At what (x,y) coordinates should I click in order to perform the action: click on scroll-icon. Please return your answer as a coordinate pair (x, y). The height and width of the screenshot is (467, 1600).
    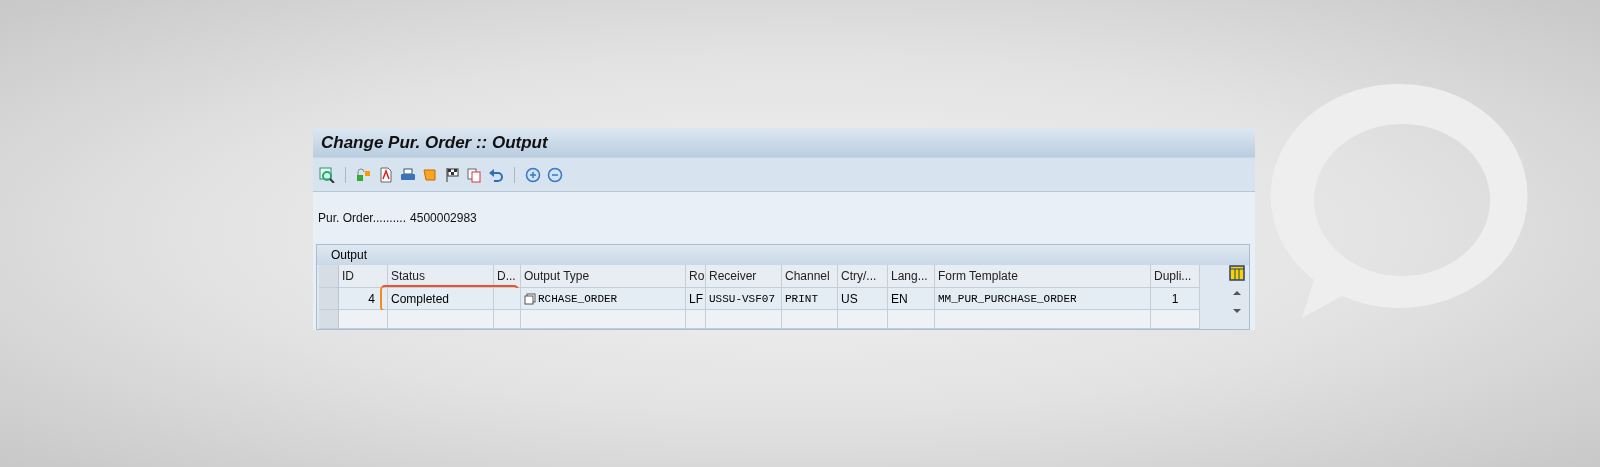
    Looking at the image, I should click on (430, 174).